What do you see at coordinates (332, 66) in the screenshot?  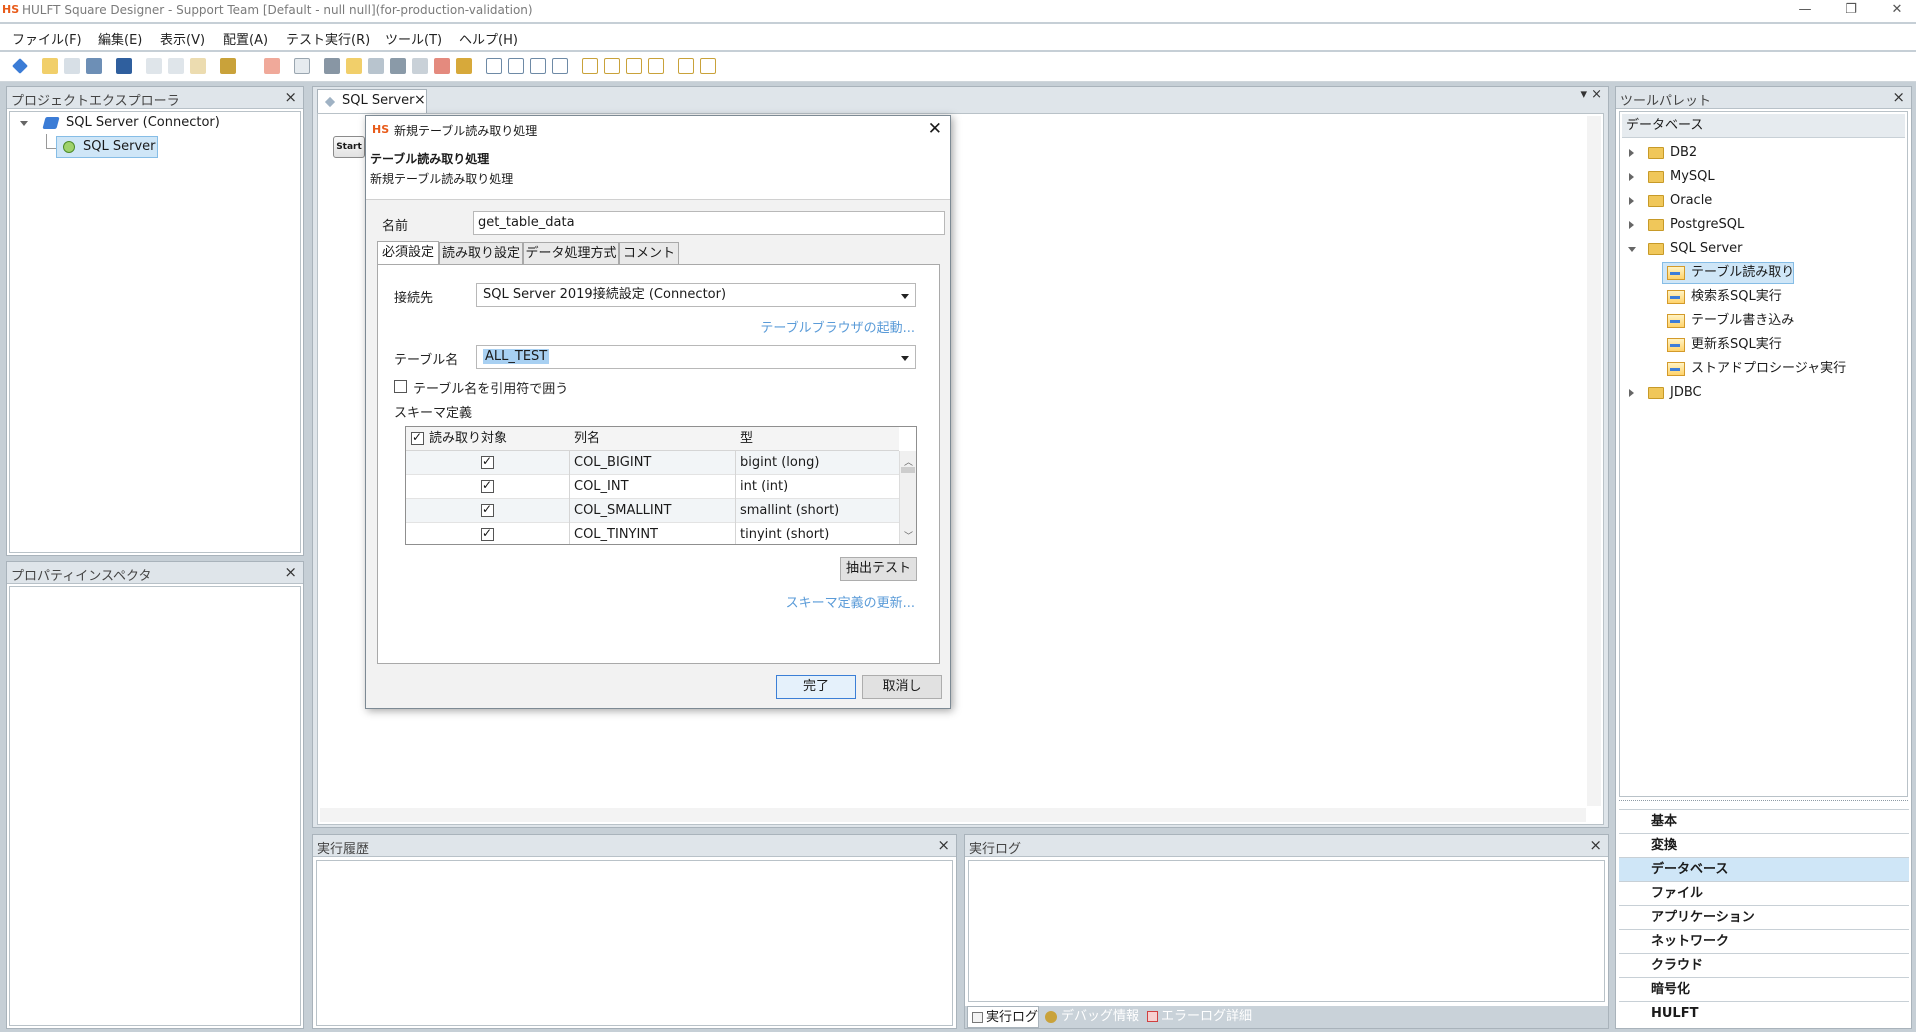 I see `wrench-icon` at bounding box center [332, 66].